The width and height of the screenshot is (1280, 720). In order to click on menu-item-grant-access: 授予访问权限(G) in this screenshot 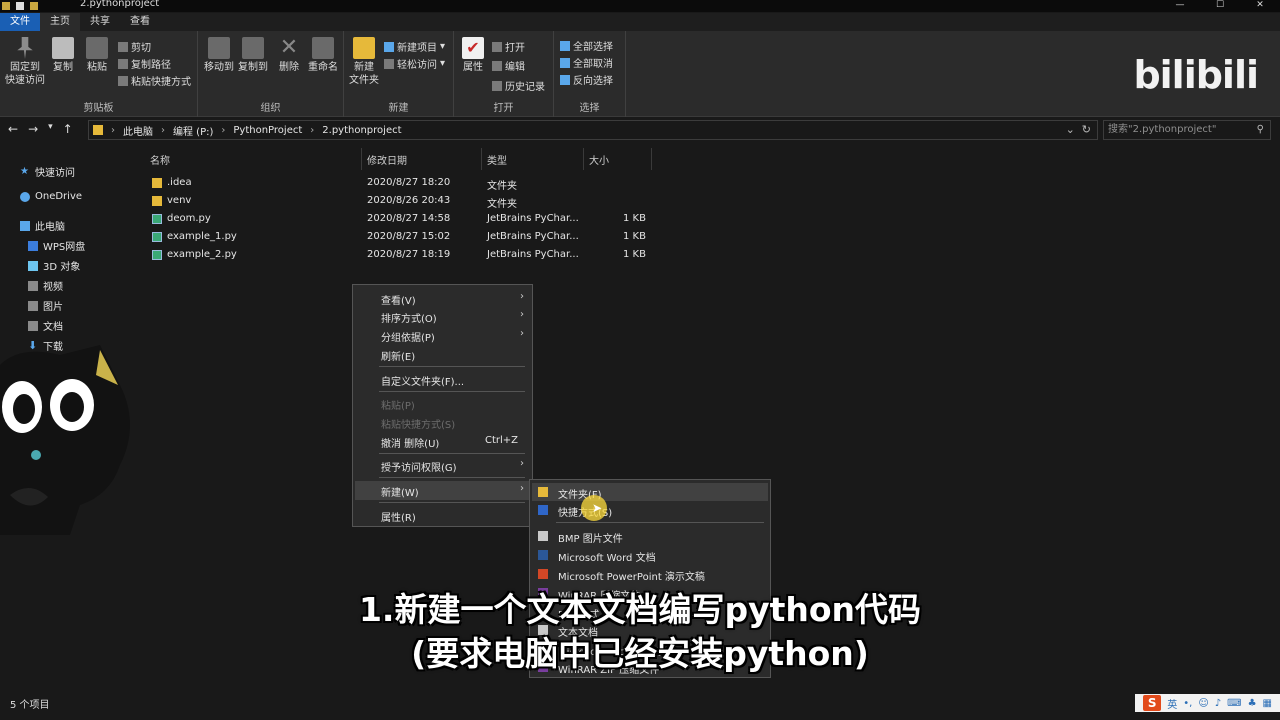, I will do `click(419, 466)`.